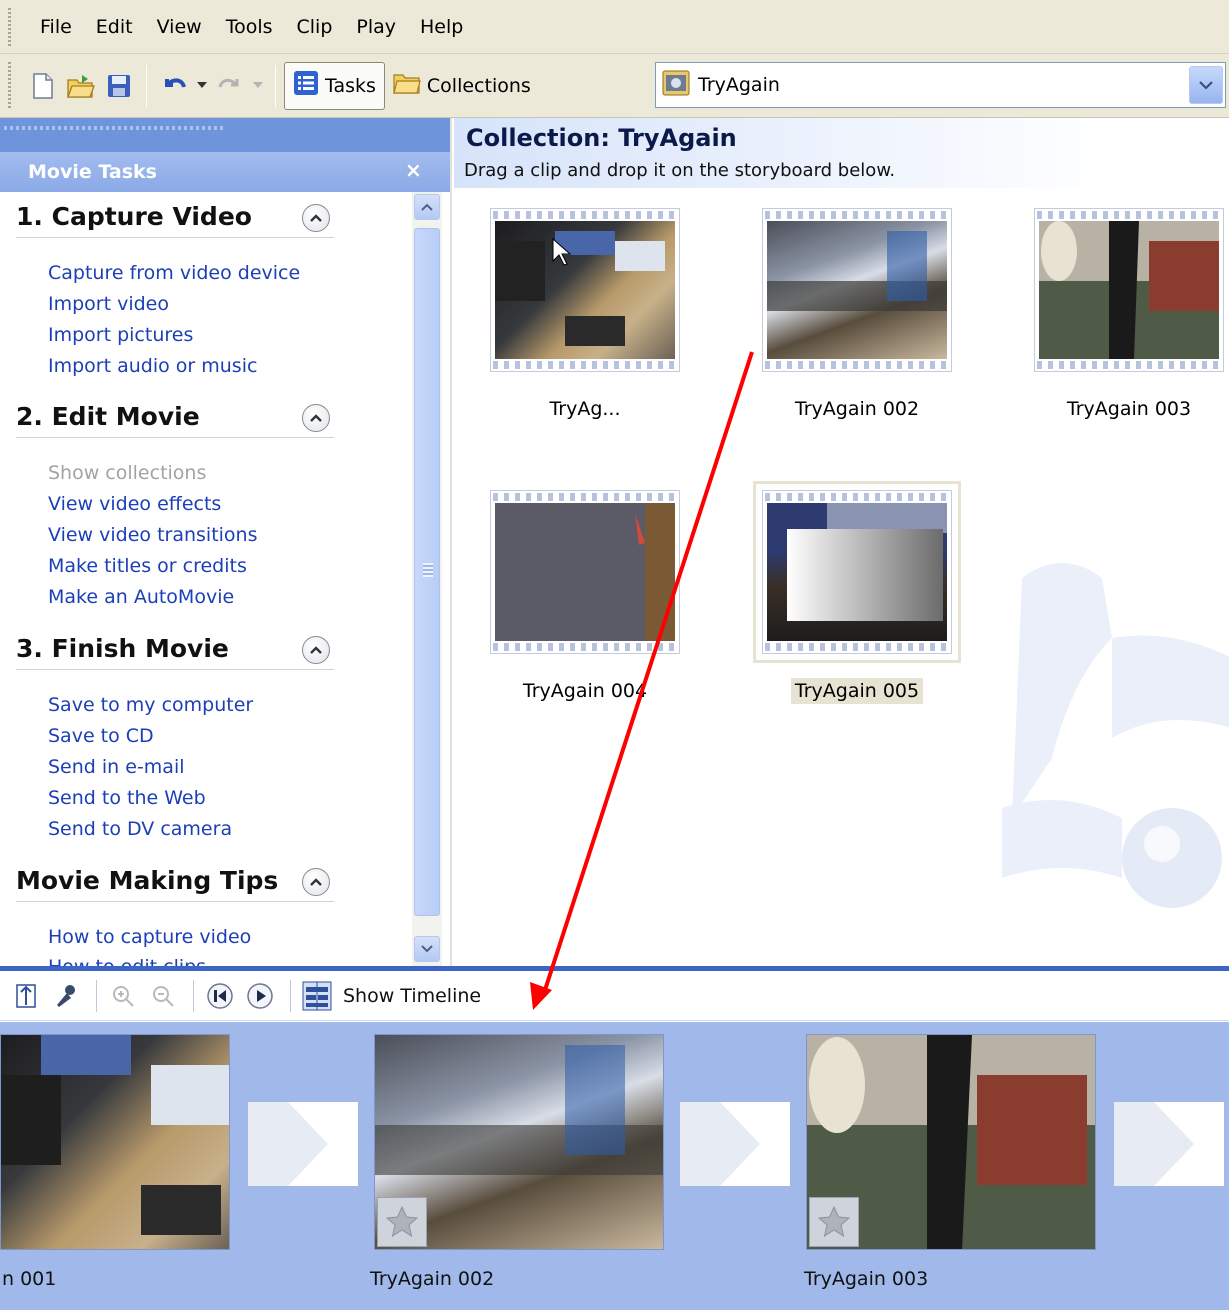  Describe the element at coordinates (92, 172) in the screenshot. I see `task-pane-title: Movie Tasks` at that location.